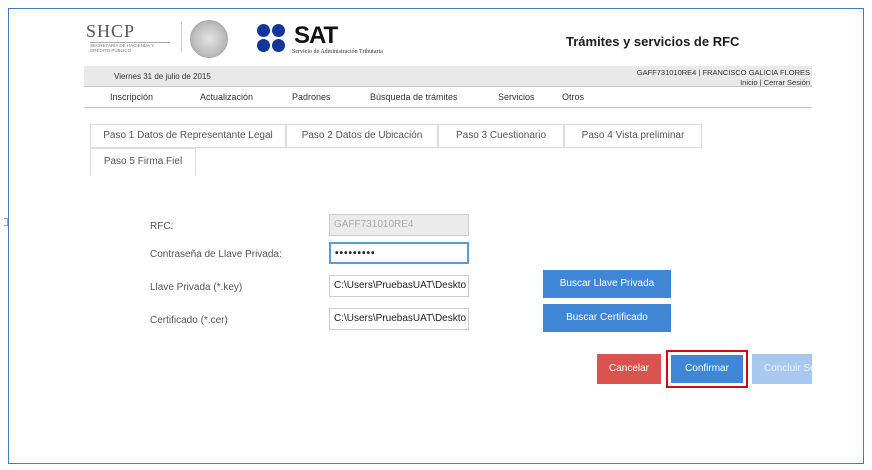 The width and height of the screenshot is (872, 470). I want to click on certificate-file-field: C:\Users\PruebasUAT\Deskto, so click(399, 319).